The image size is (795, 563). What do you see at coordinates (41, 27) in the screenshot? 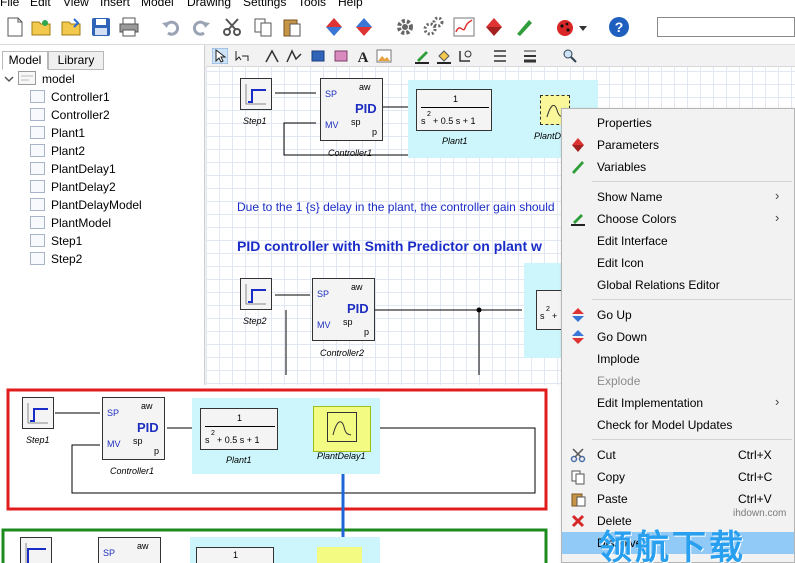
I see `open-folder-icon` at bounding box center [41, 27].